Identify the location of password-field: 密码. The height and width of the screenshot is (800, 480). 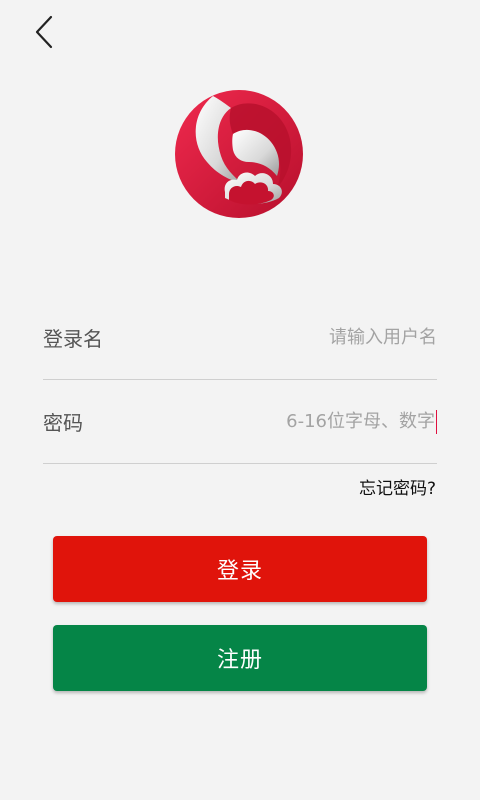
(240, 422).